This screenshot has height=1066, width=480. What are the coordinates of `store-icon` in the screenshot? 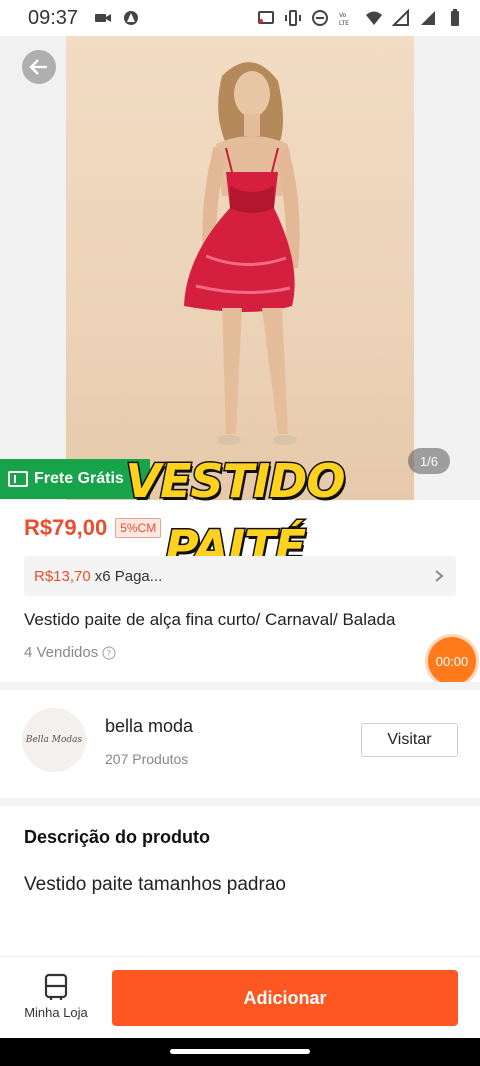 It's located at (56, 986).